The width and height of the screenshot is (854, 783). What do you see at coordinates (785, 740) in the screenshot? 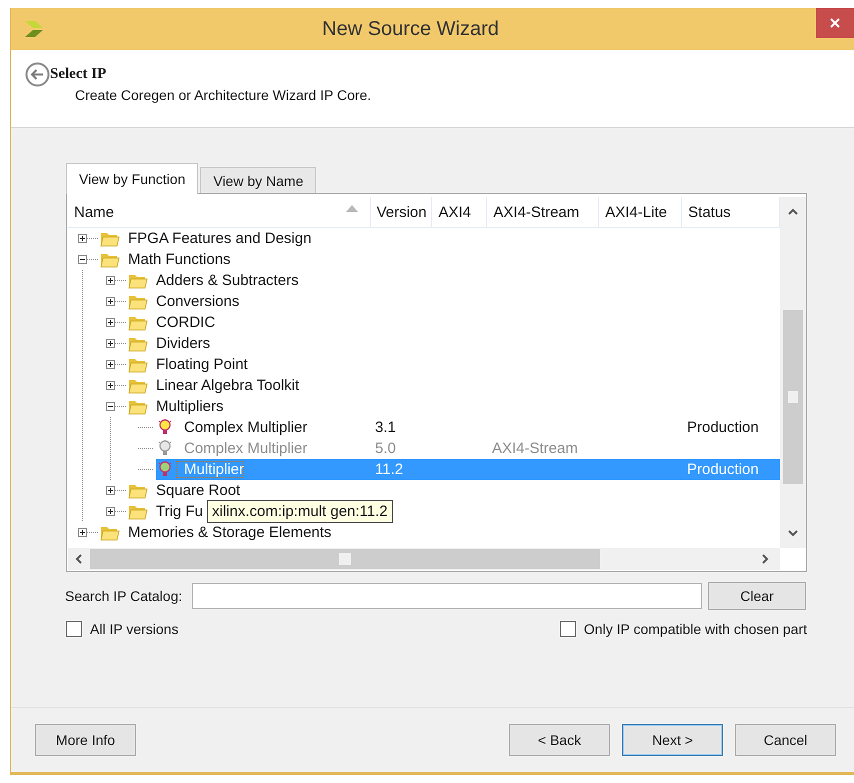
I see `dialog-button: Cancel` at bounding box center [785, 740].